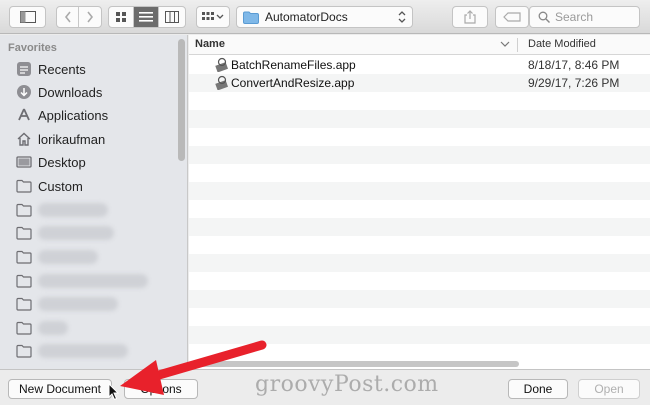 The image size is (650, 405). What do you see at coordinates (32, 48) in the screenshot?
I see `sidebar-section-title: Favorites` at bounding box center [32, 48].